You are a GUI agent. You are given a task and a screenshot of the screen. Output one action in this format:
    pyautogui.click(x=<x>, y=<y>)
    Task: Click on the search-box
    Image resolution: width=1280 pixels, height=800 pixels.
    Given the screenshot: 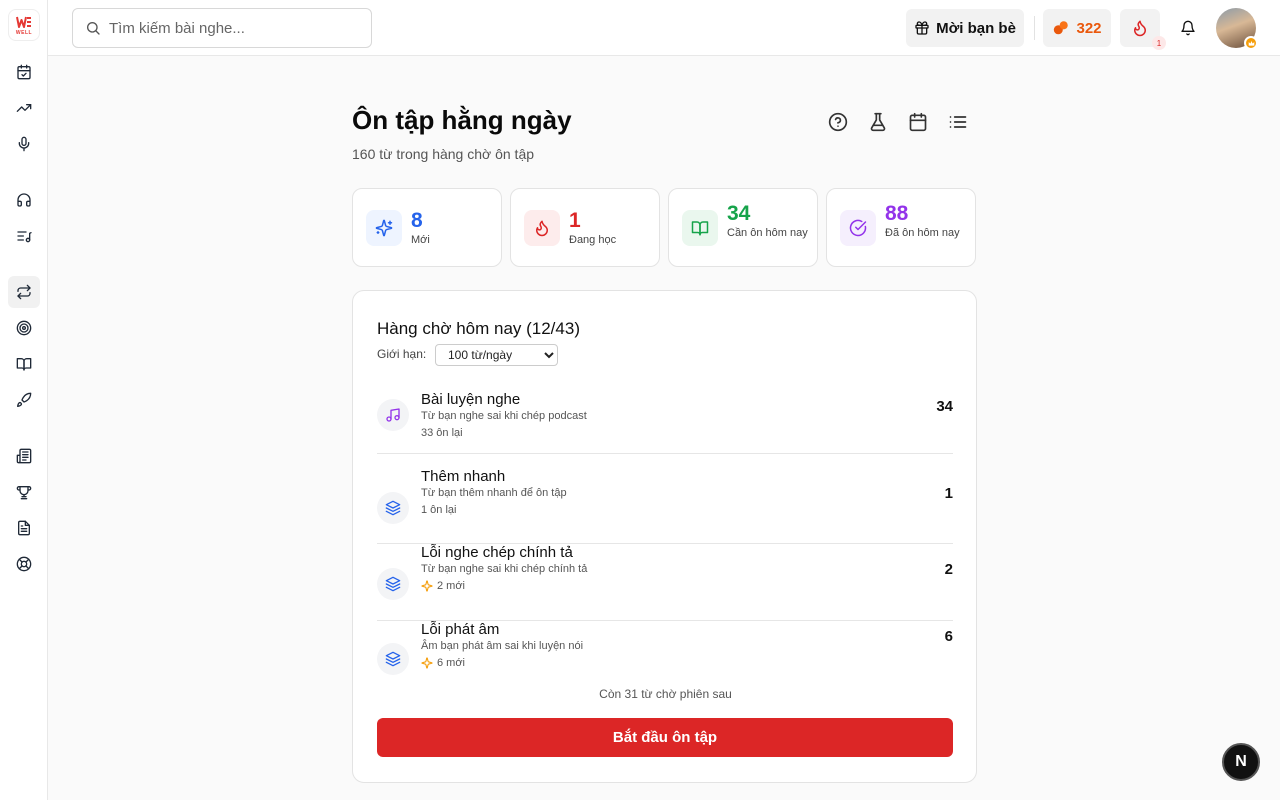 What is the action you would take?
    pyautogui.click(x=222, y=28)
    